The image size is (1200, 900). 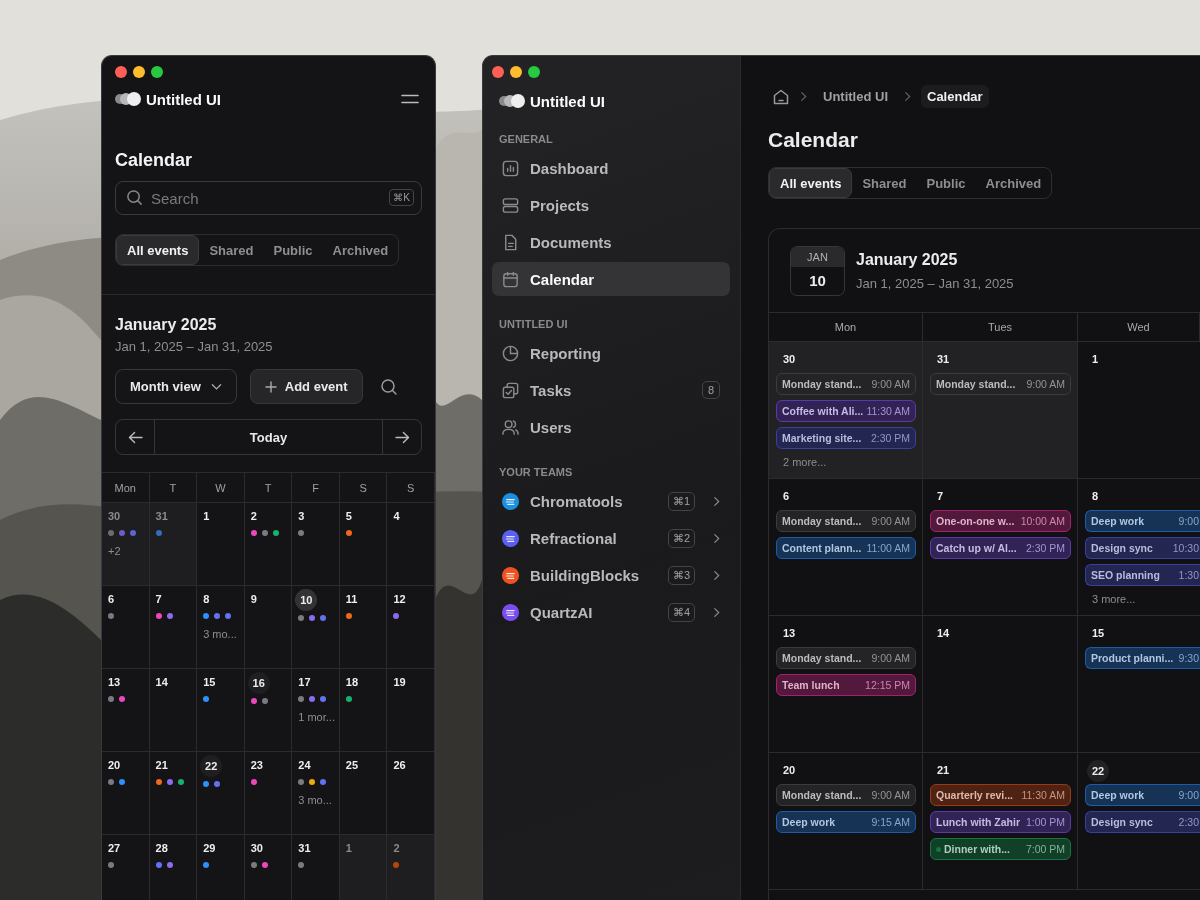 What do you see at coordinates (855, 96) in the screenshot?
I see `breadcrumb-link: Untitled UI` at bounding box center [855, 96].